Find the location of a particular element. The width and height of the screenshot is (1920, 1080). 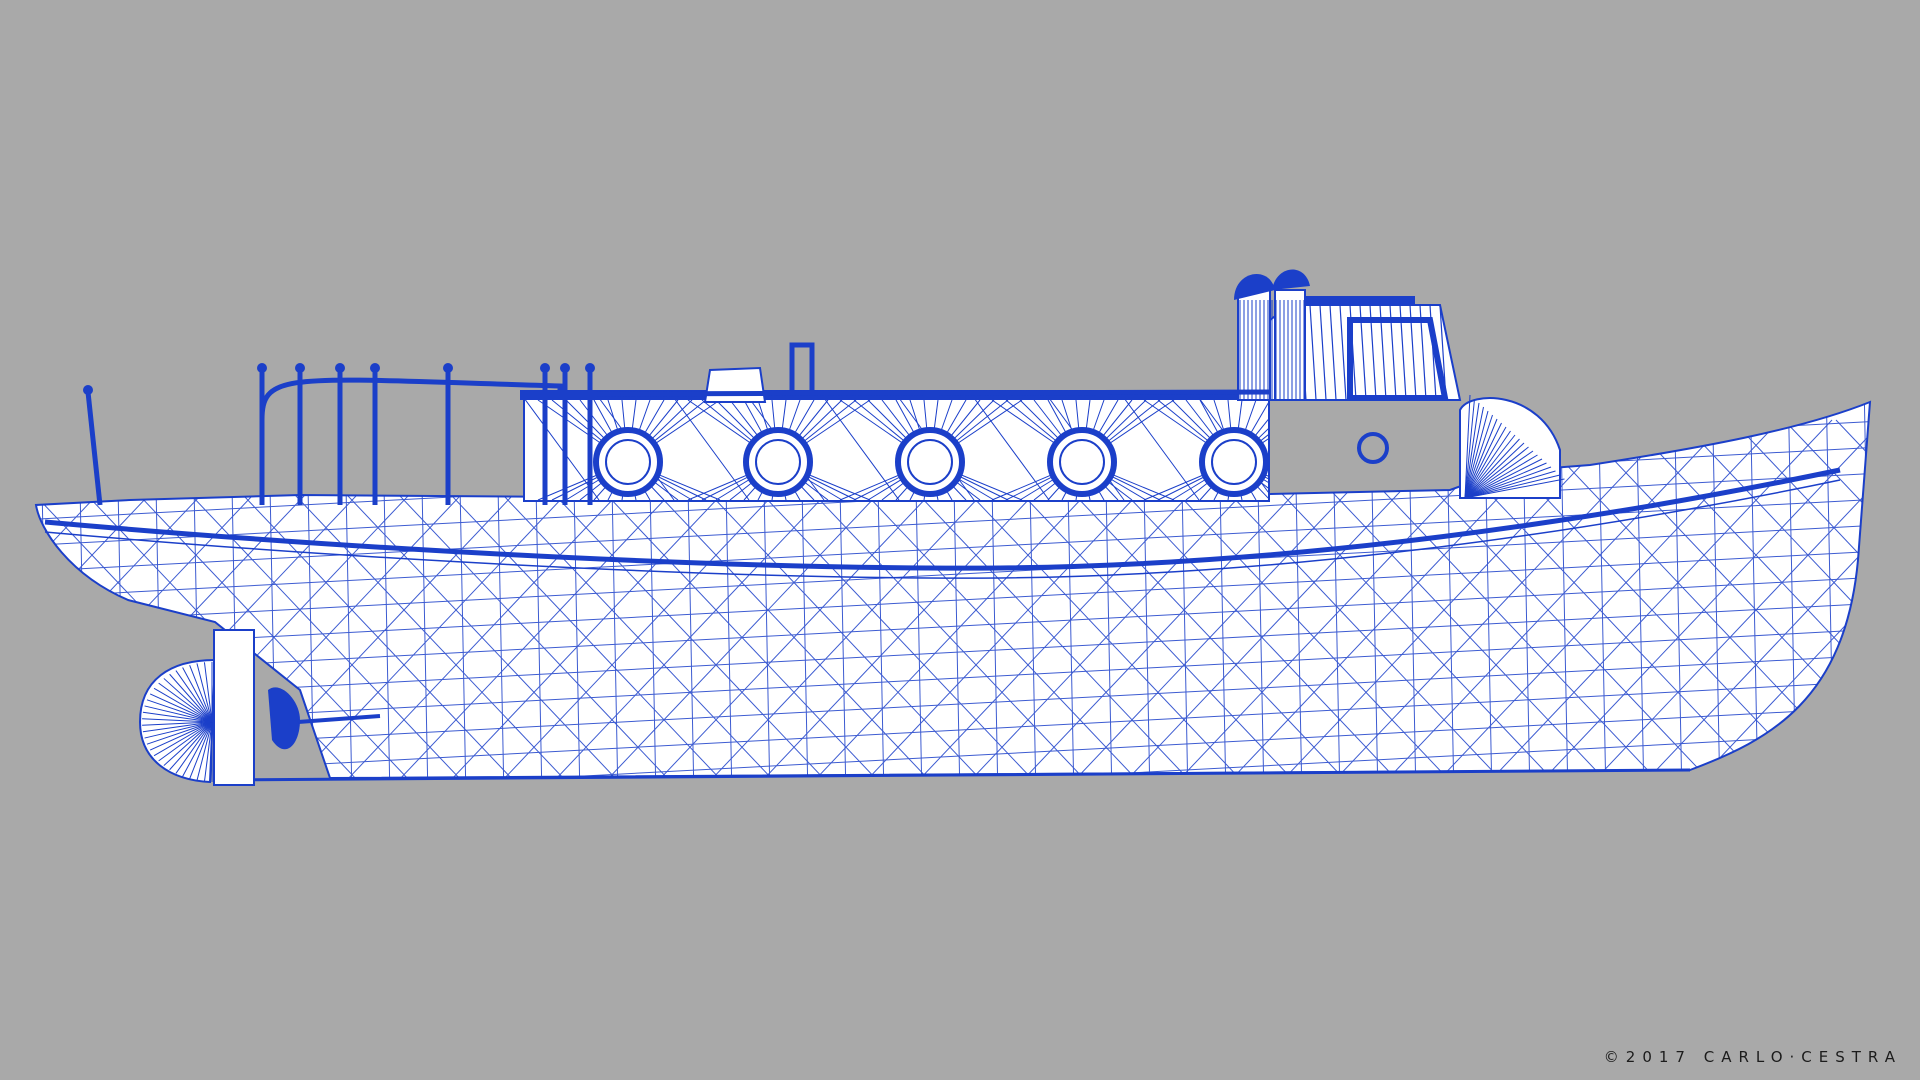

top-rail is located at coordinates (411, 399).